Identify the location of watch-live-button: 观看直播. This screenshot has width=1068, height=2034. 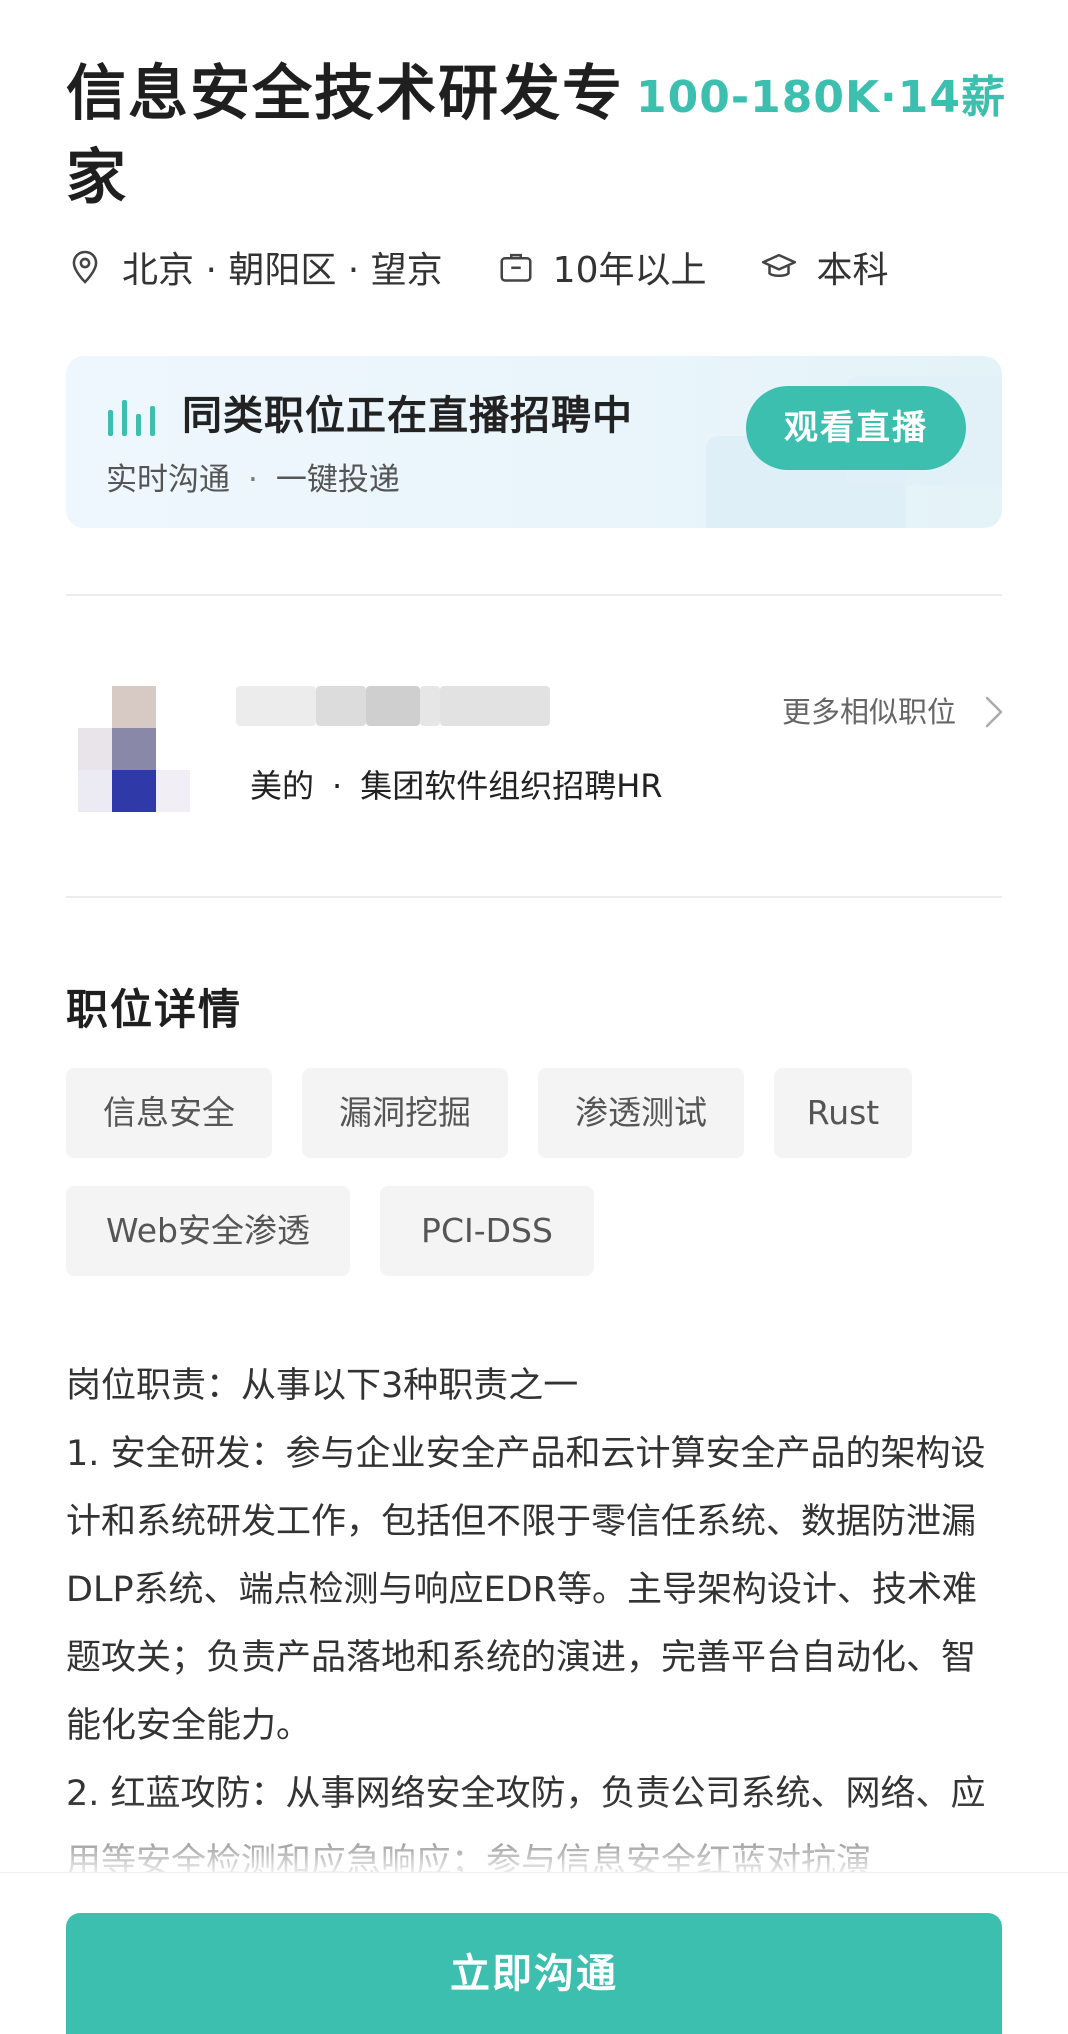
(856, 428).